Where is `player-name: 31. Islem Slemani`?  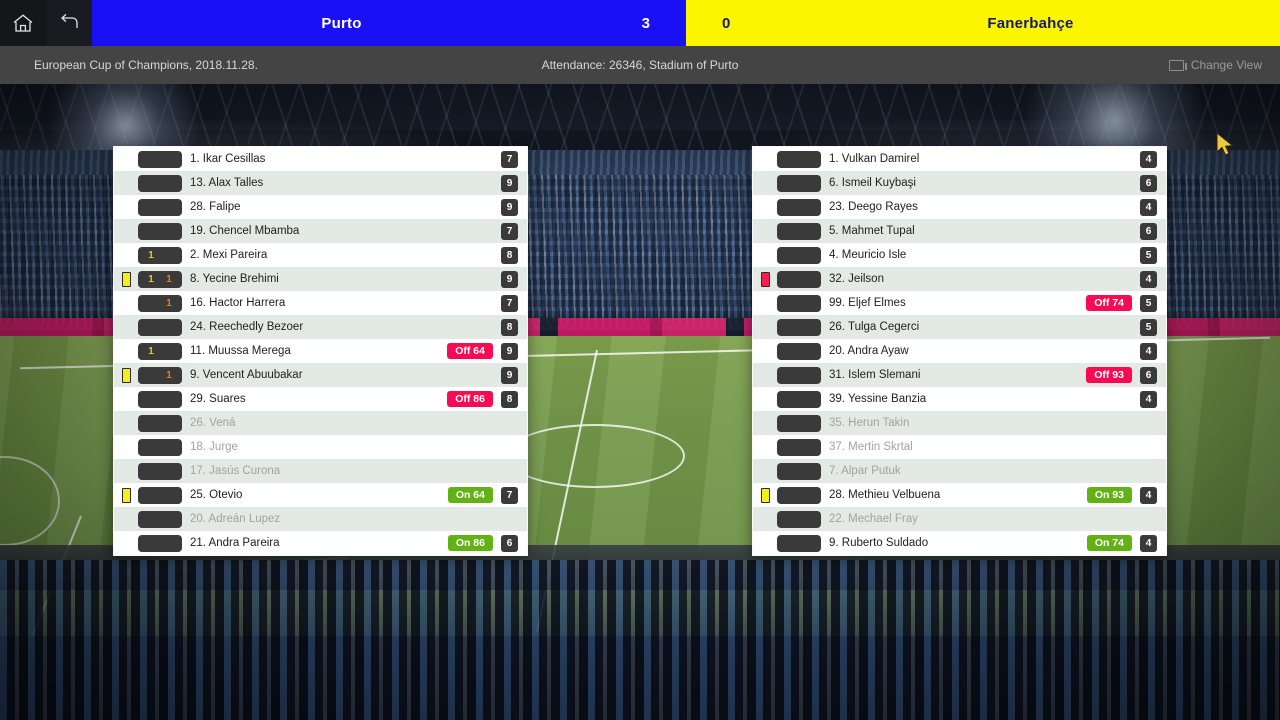 player-name: 31. Islem Slemani is located at coordinates (875, 375).